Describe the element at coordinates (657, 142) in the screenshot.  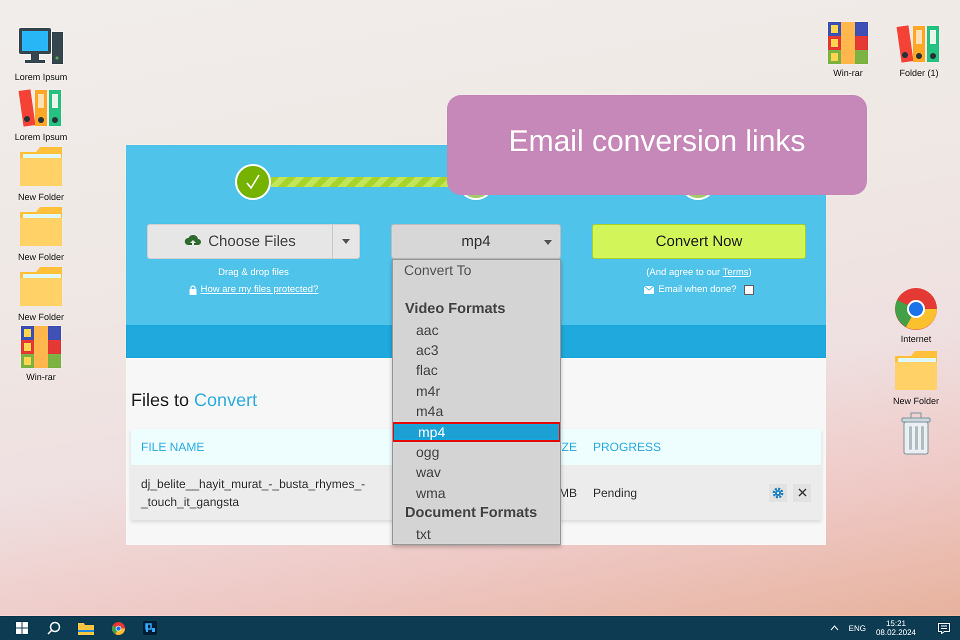
I see `callout-text: Email conversion links` at that location.